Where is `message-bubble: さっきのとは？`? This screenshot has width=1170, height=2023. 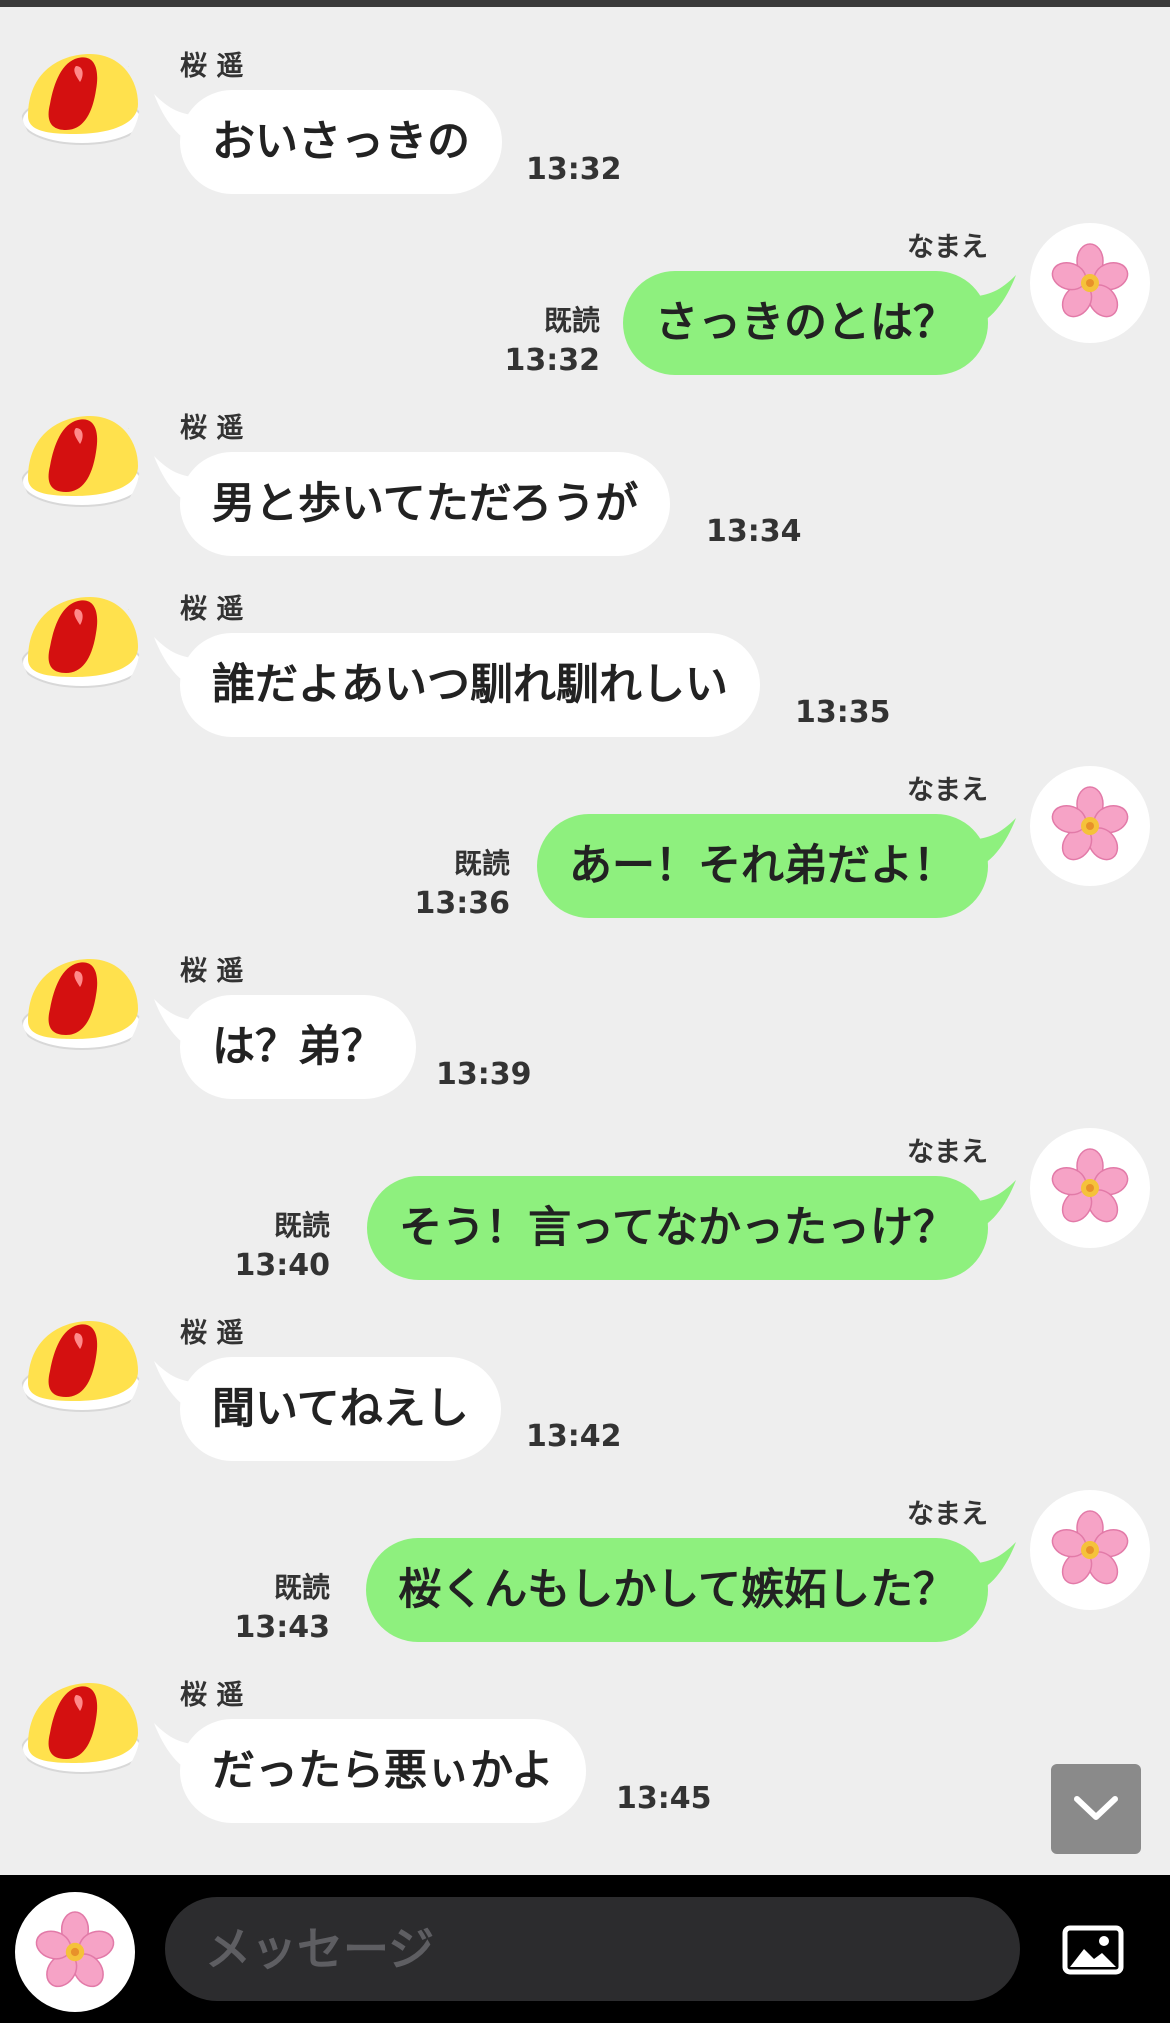
message-bubble: さっきのとは？ is located at coordinates (805, 323).